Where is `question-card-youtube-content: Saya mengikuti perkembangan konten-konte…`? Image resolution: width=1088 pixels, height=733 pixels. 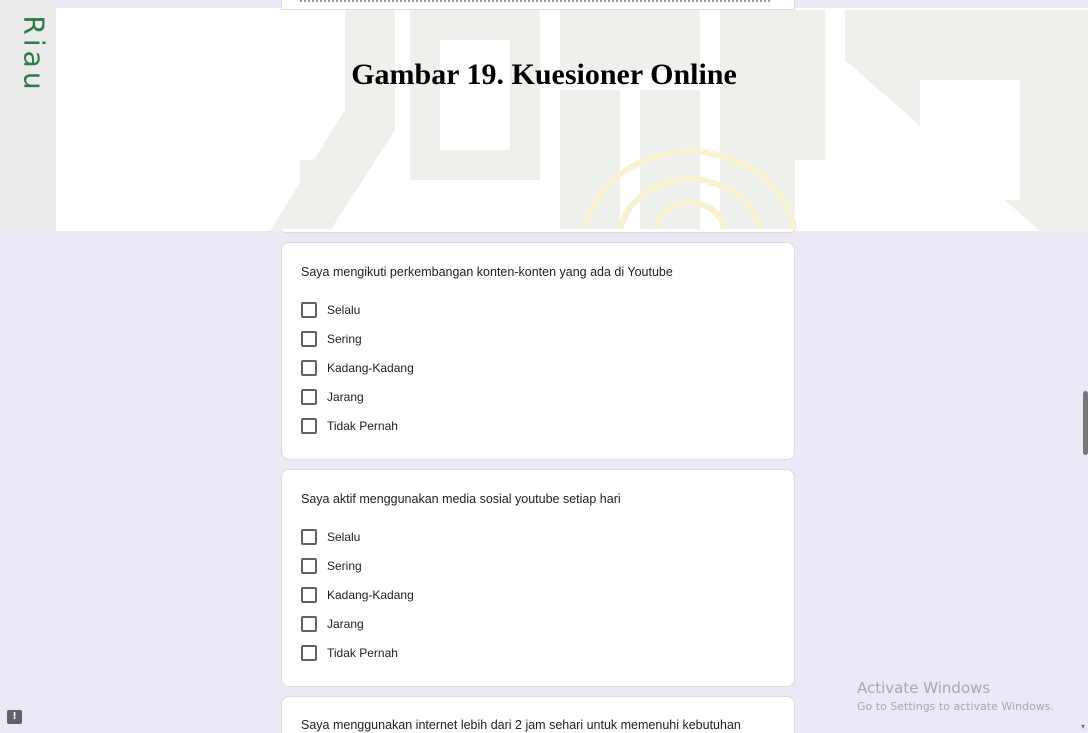 question-card-youtube-content: Saya mengikuti perkembangan konten-konte… is located at coordinates (538, 351).